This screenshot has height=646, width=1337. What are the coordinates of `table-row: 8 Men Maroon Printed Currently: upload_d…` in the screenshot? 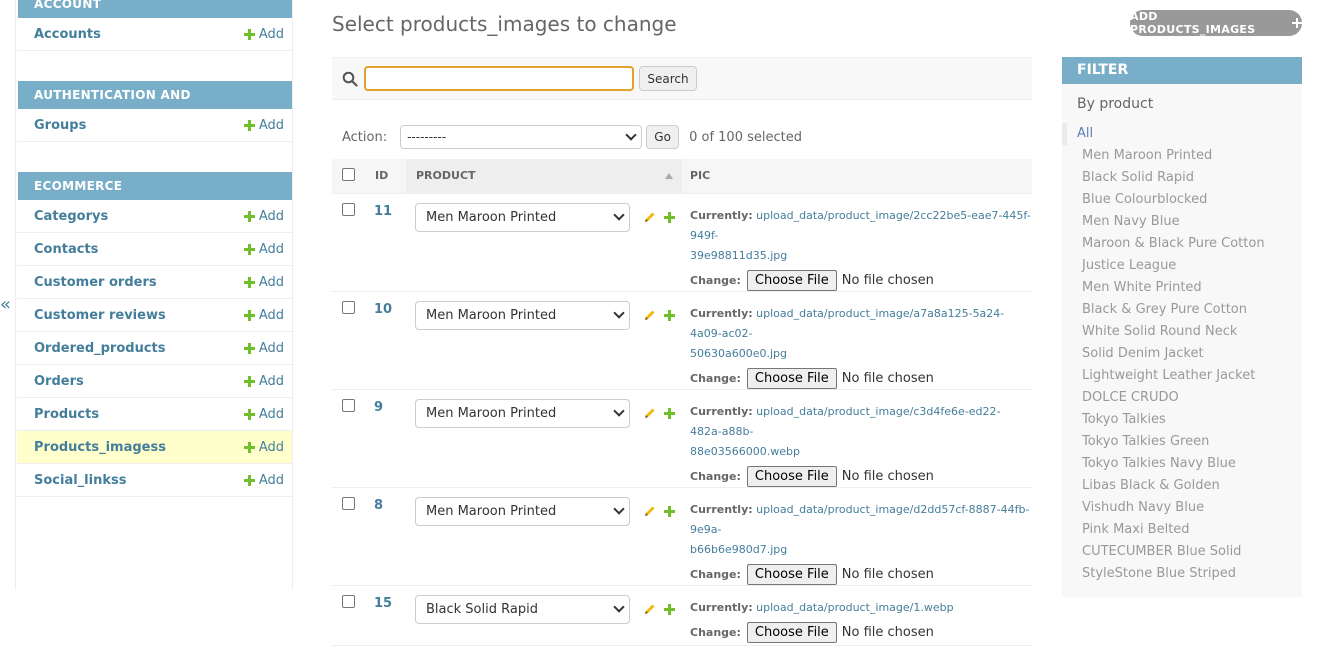 It's located at (682, 536).